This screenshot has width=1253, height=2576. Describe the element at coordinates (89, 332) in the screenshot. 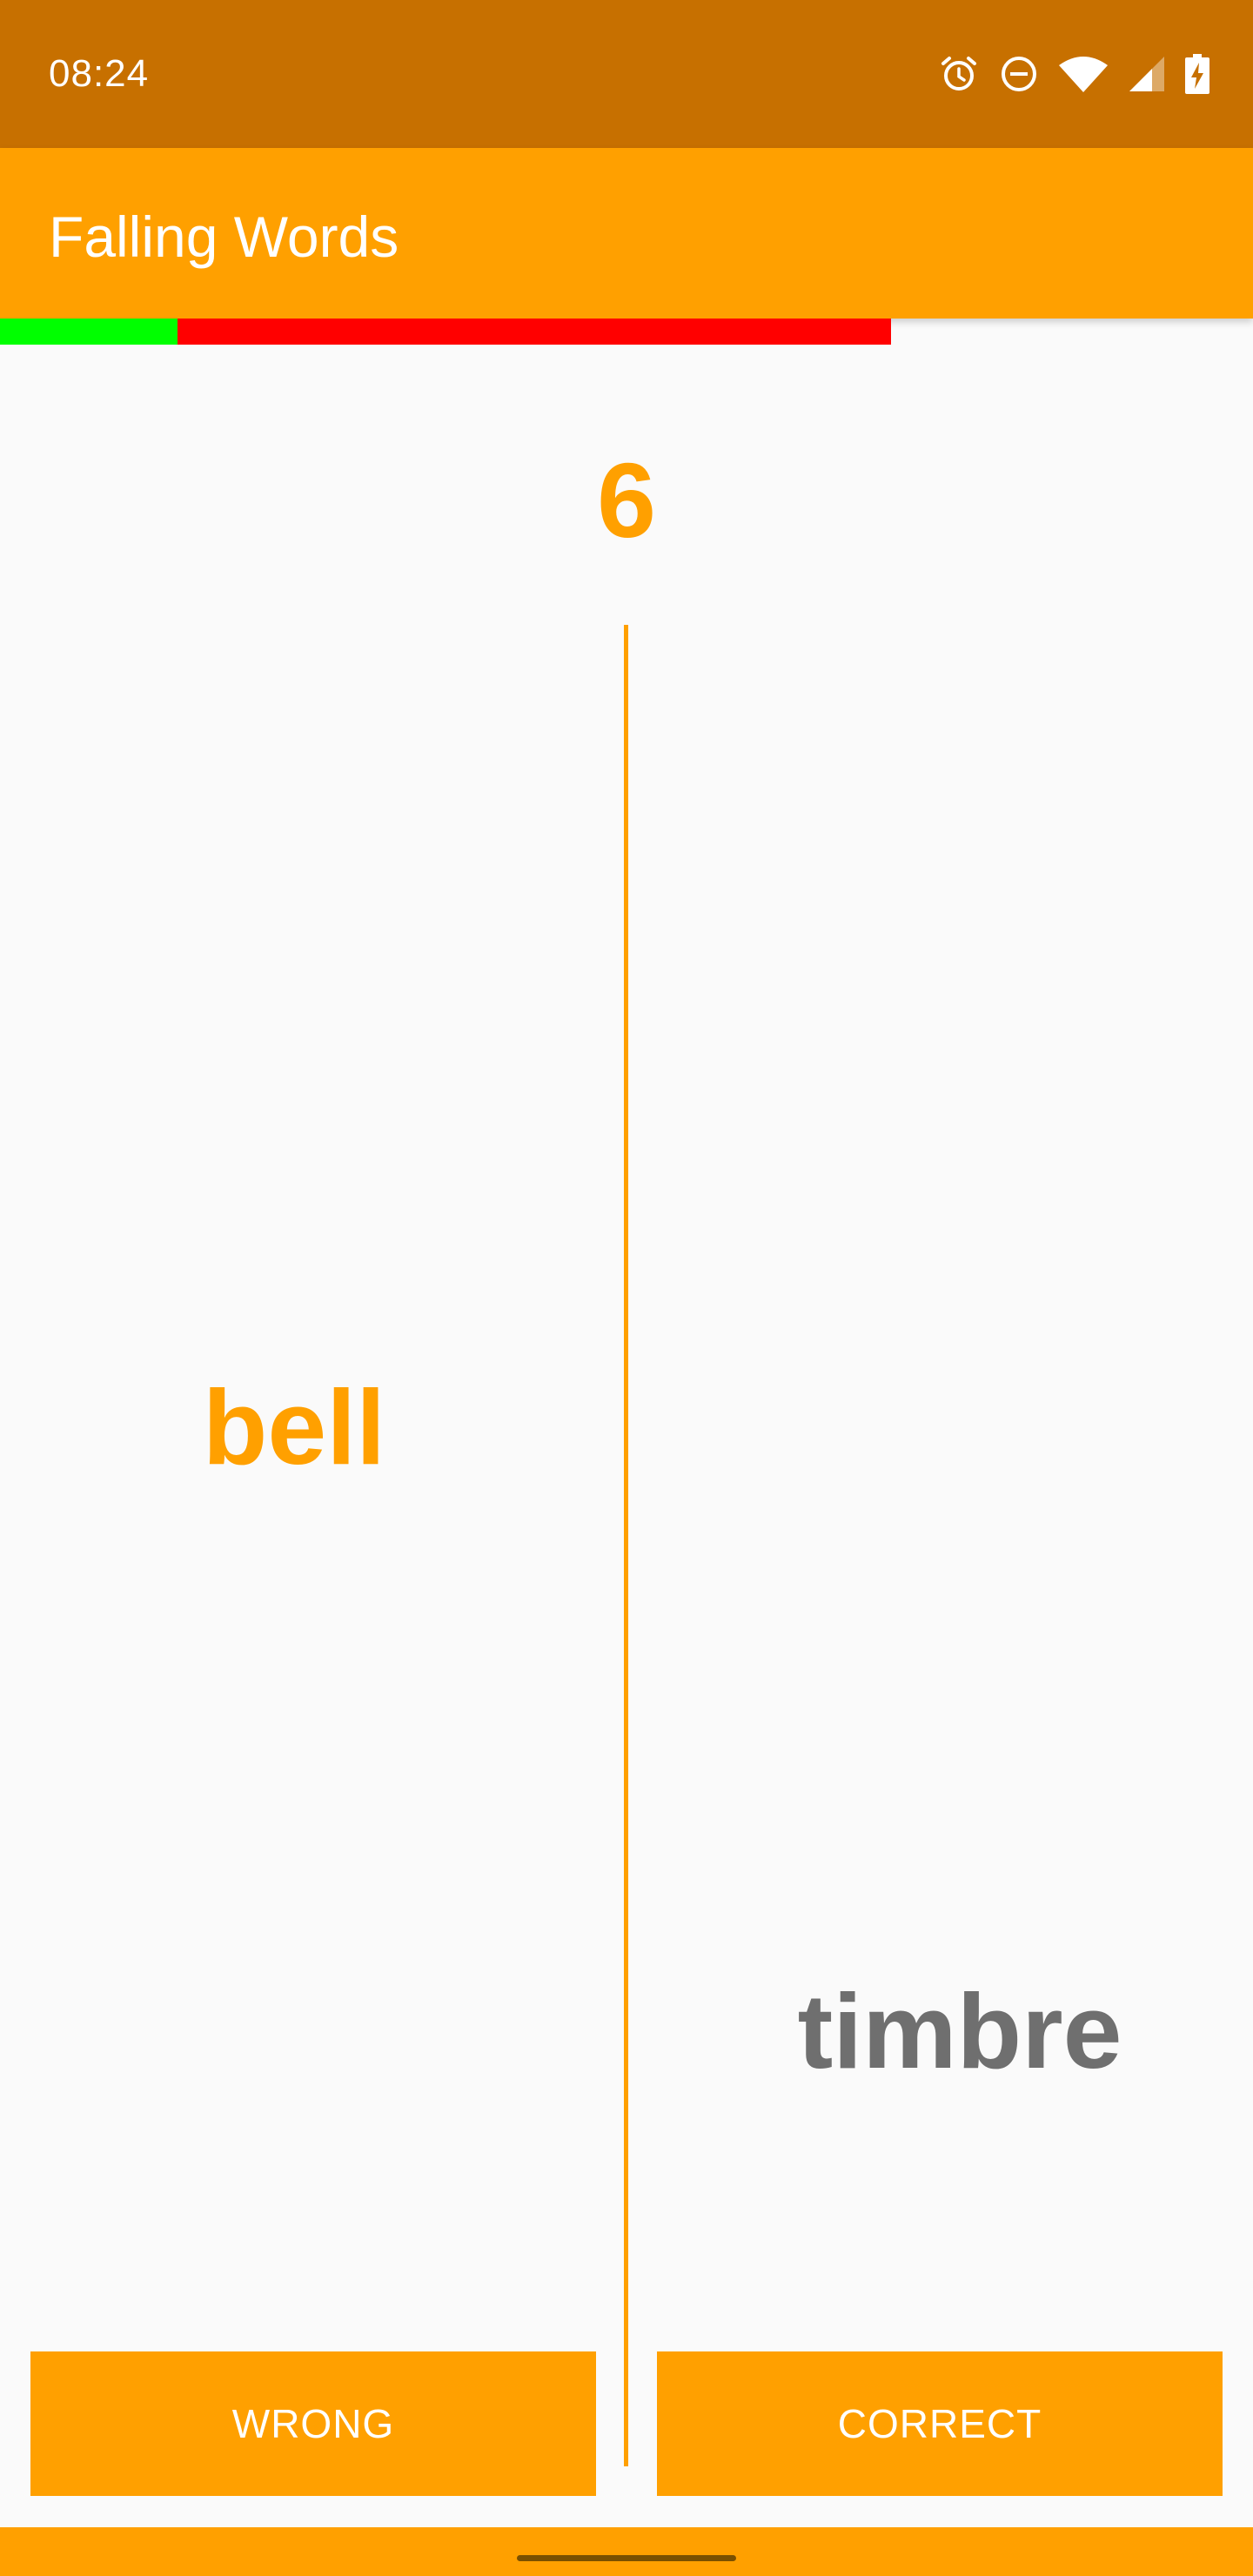

I see `correct-progress-segment` at that location.